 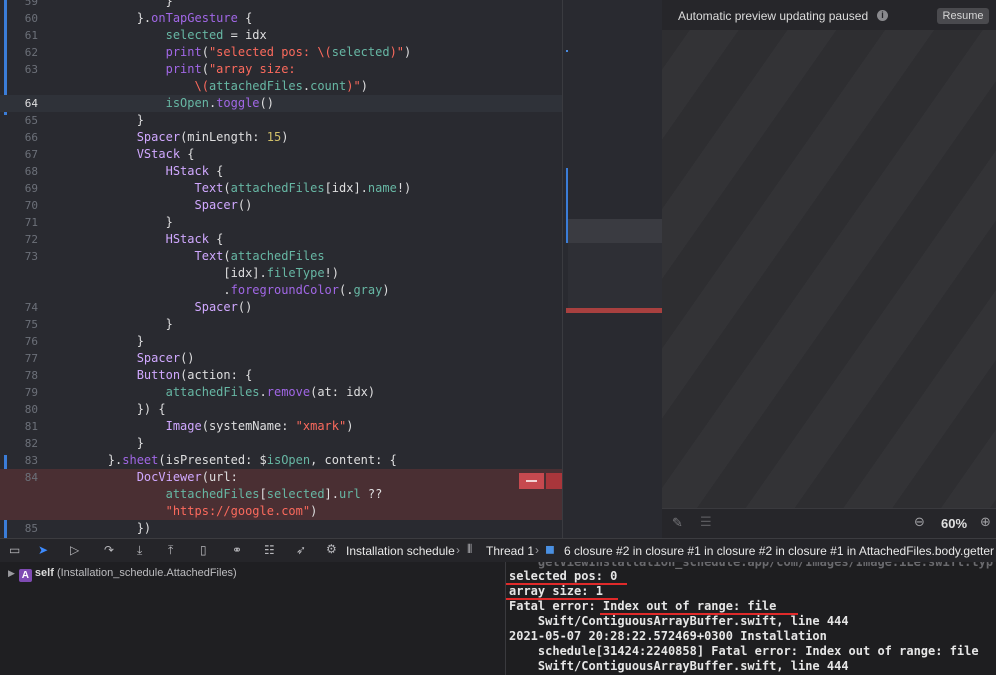 I want to click on code-line: 68 HStack {, so click(x=281, y=171).